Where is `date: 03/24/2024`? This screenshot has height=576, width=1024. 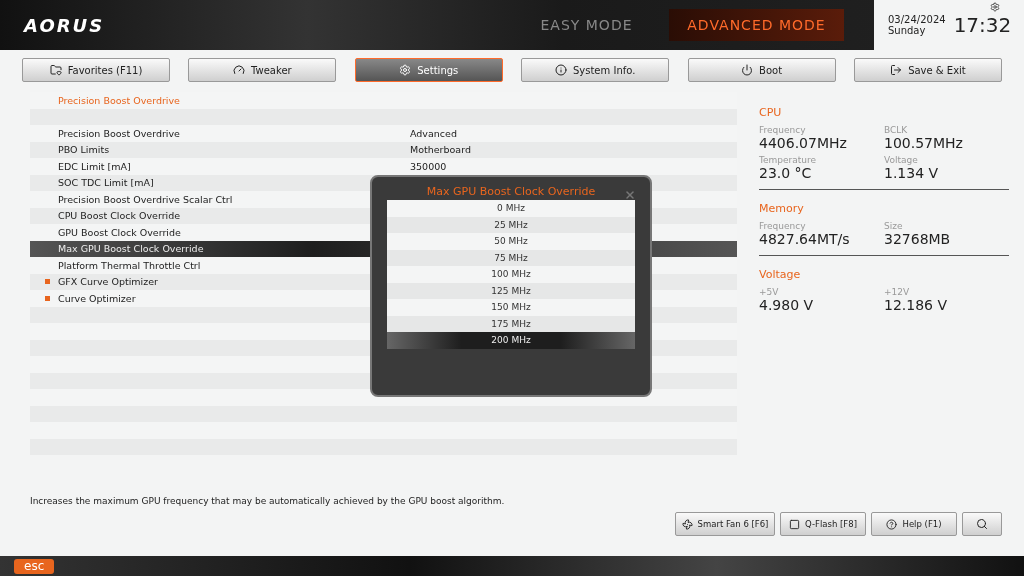 date: 03/24/2024 is located at coordinates (917, 19).